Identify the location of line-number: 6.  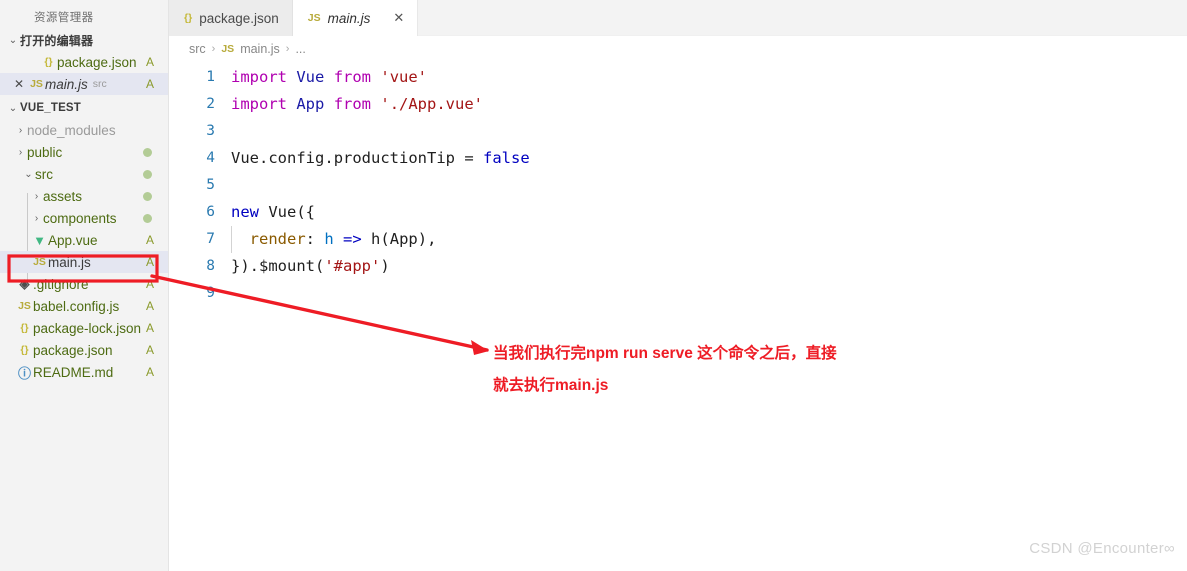
(210, 212).